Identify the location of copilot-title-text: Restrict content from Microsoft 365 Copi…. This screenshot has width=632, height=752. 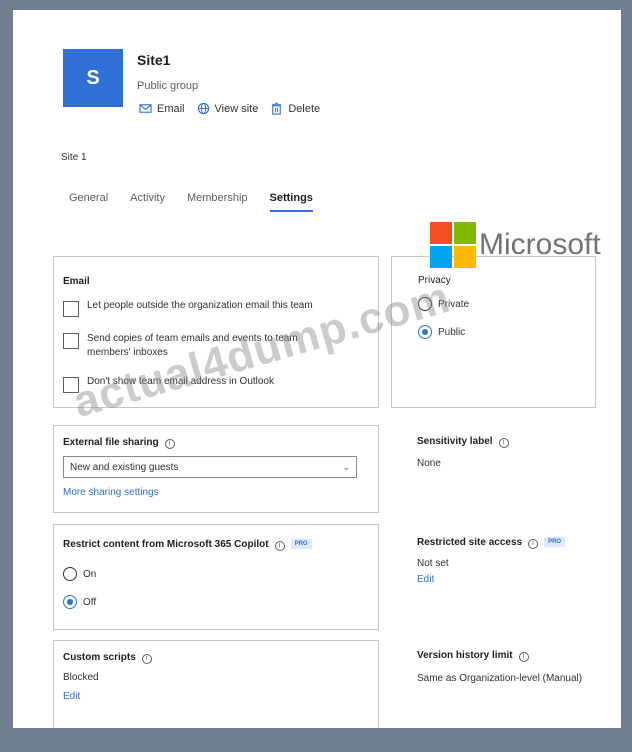
(166, 544).